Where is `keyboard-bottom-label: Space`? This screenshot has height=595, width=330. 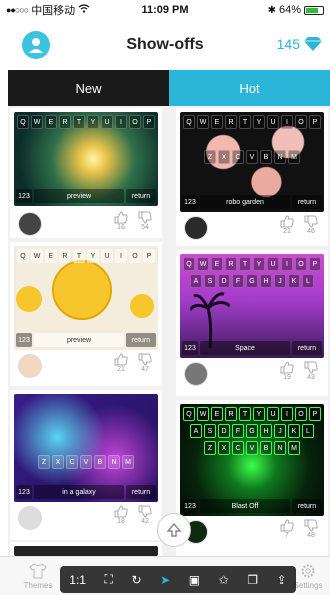
keyboard-bottom-label: Space is located at coordinates (245, 348).